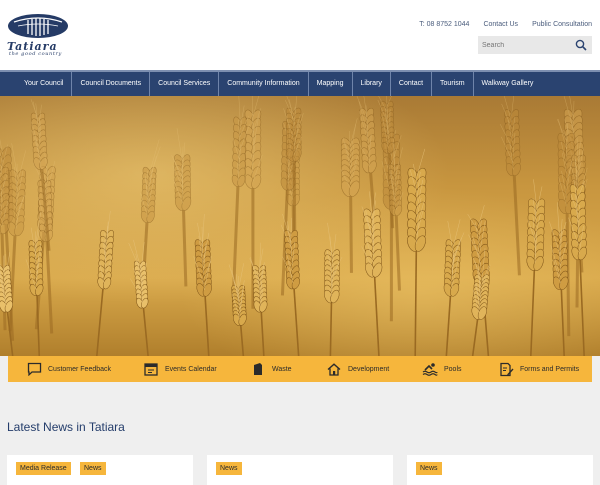  I want to click on quick-link-label: Forms and Permits, so click(549, 369).